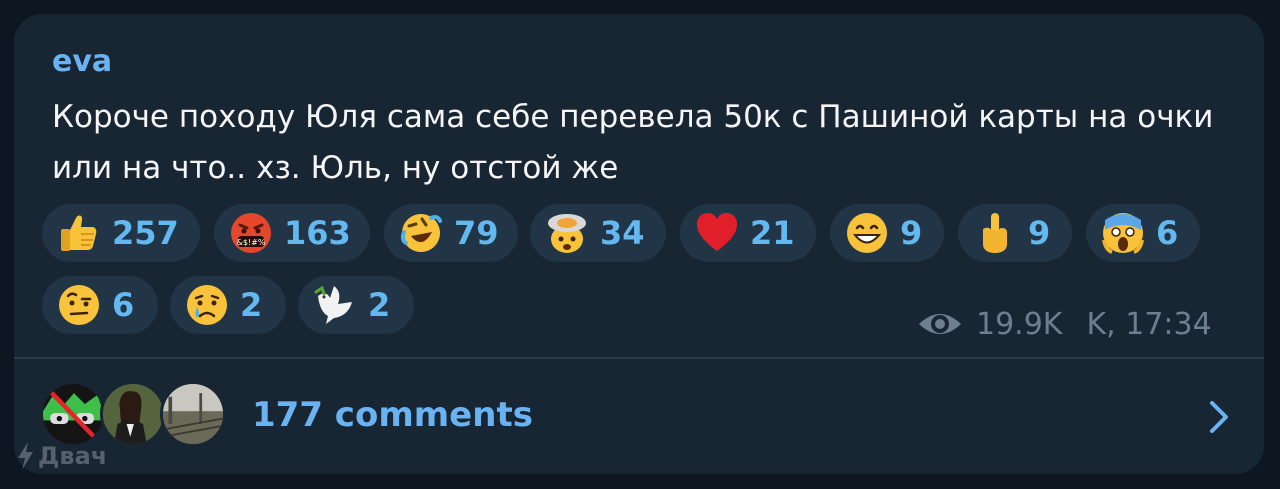  I want to click on reaction-count: 21, so click(772, 233).